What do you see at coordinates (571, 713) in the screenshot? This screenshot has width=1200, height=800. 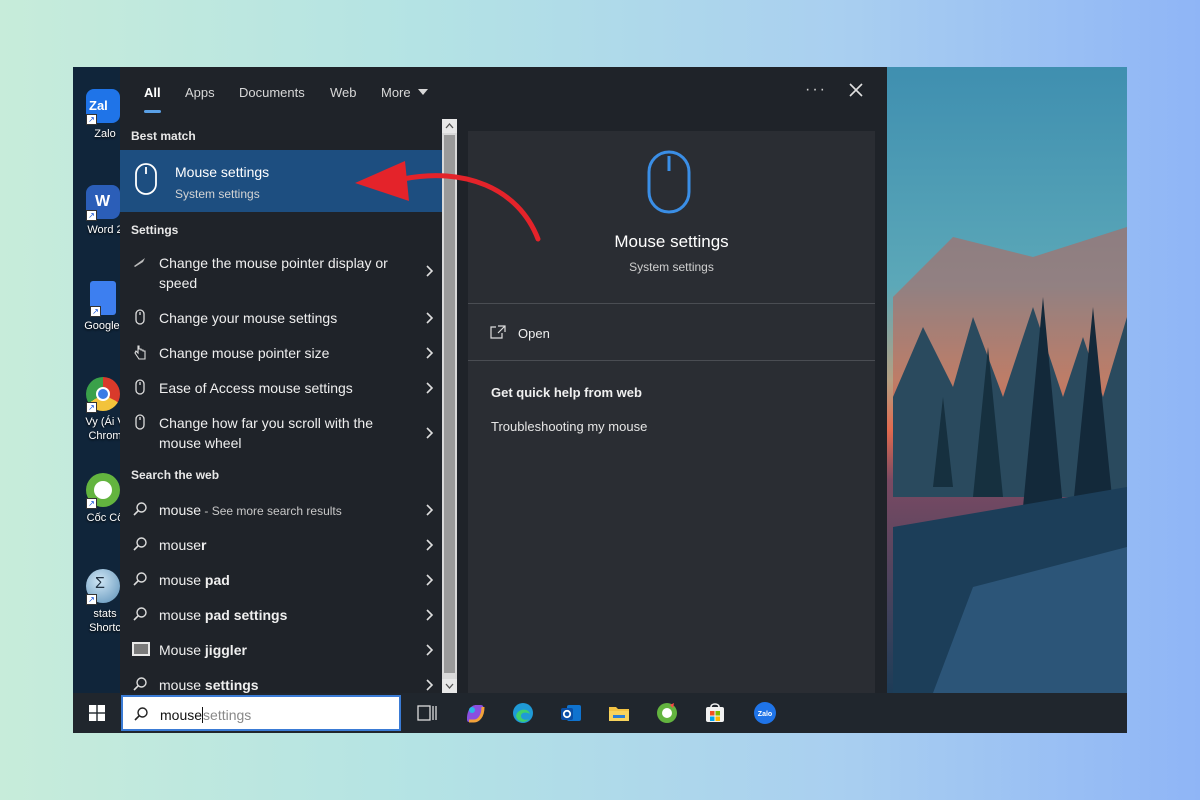 I see `outlook-icon` at bounding box center [571, 713].